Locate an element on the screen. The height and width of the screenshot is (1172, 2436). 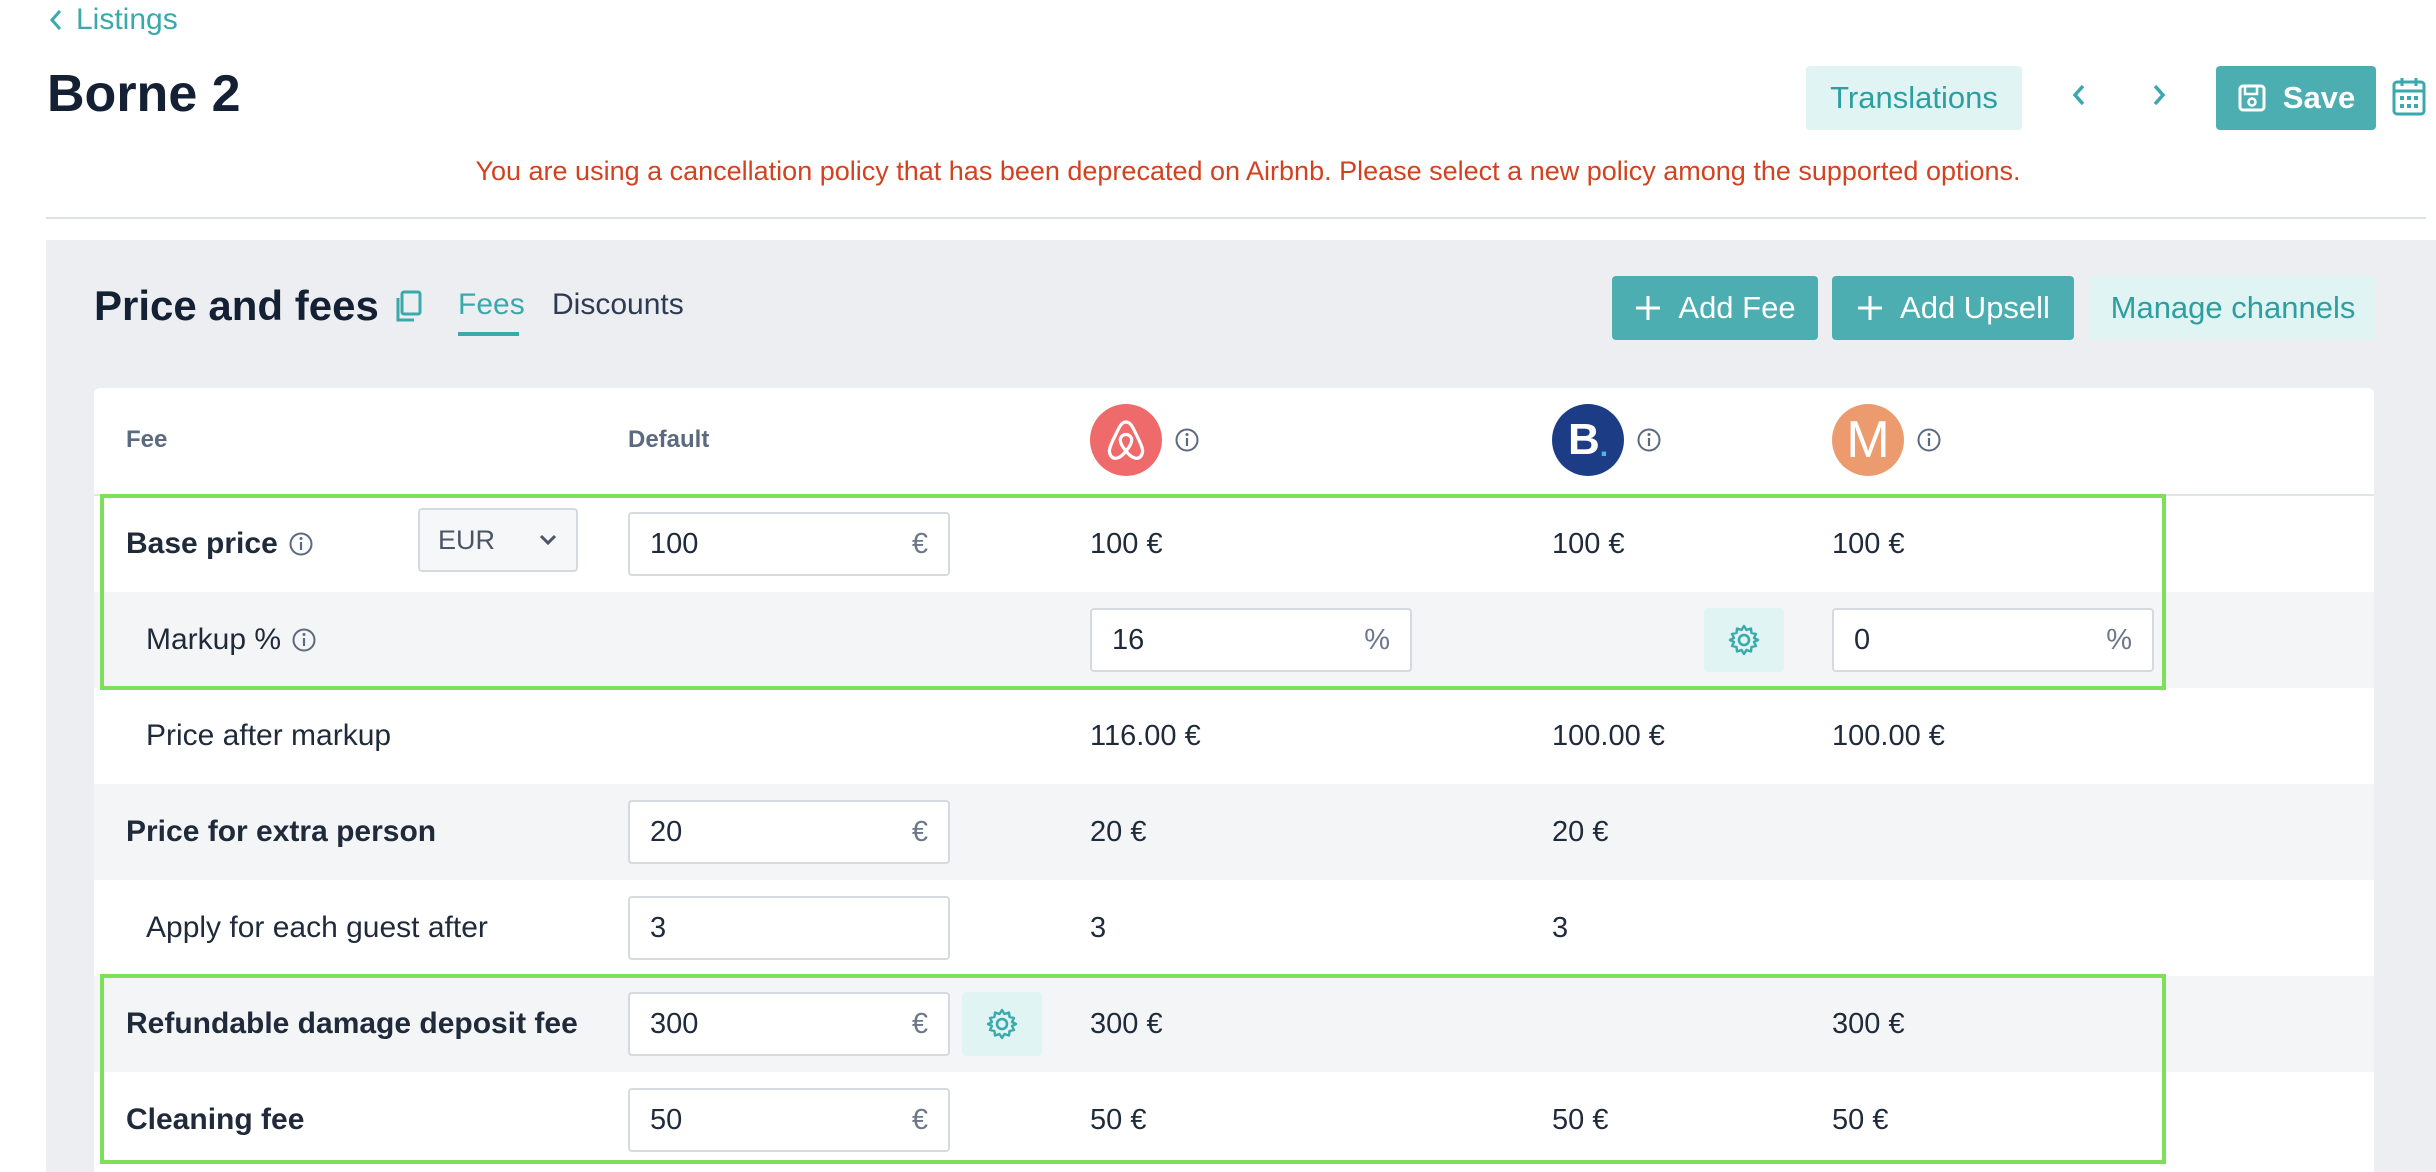
channel-header-airbnb is located at coordinates (1145, 440).